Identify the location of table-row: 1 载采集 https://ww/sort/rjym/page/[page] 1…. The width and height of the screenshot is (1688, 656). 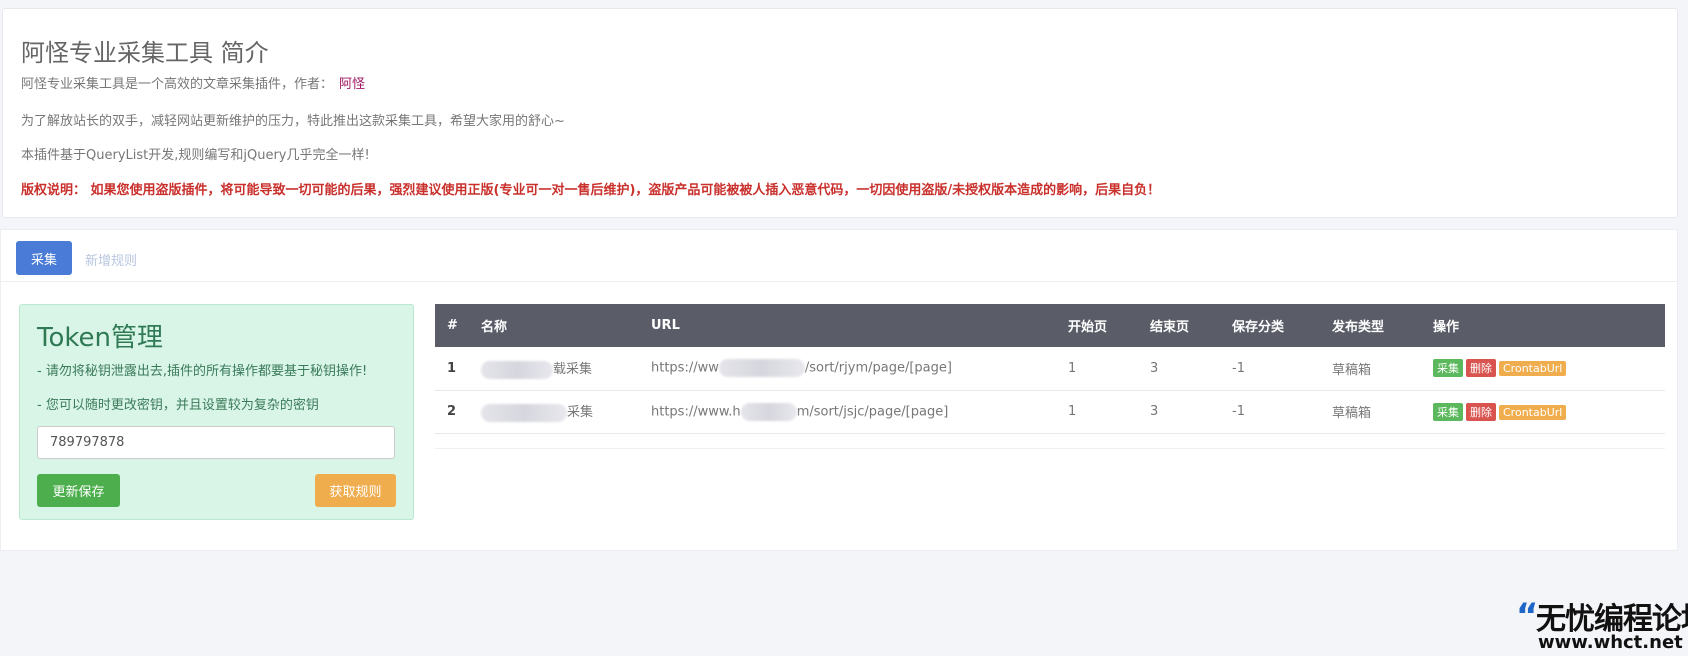
(1050, 368).